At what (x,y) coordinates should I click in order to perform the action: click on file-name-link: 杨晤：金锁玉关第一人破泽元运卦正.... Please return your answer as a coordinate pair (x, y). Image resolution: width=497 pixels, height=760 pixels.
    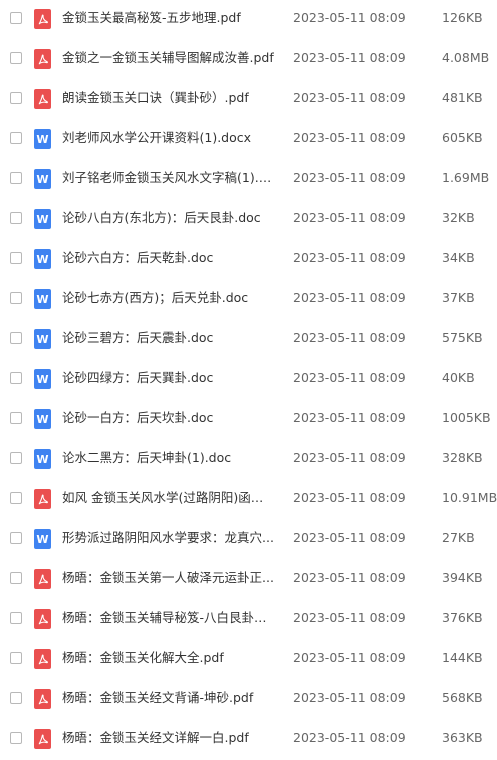
    Looking at the image, I should click on (168, 578).